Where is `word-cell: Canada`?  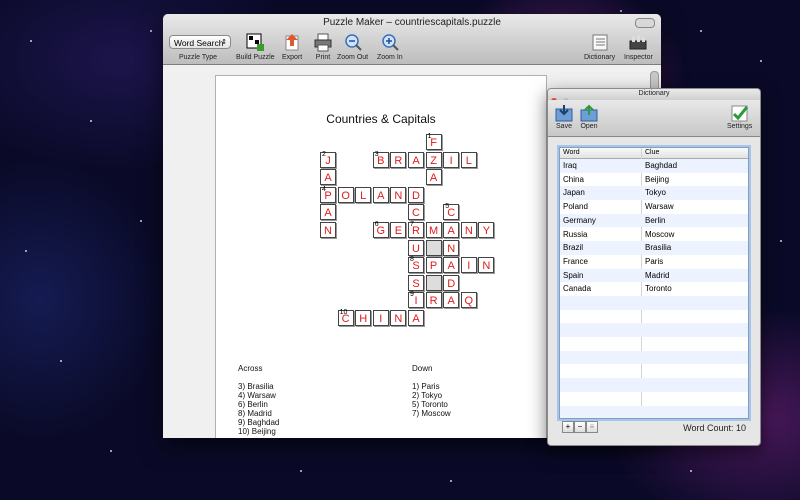 word-cell: Canada is located at coordinates (577, 289).